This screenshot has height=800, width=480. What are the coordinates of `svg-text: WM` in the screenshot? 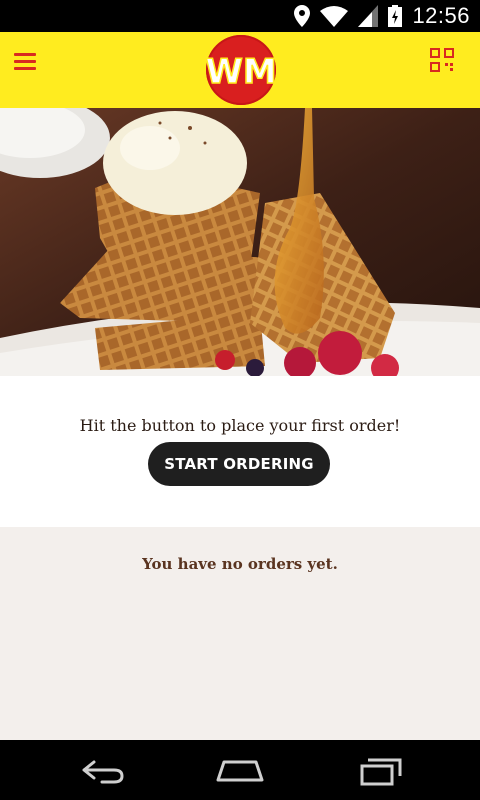 It's located at (241, 72).